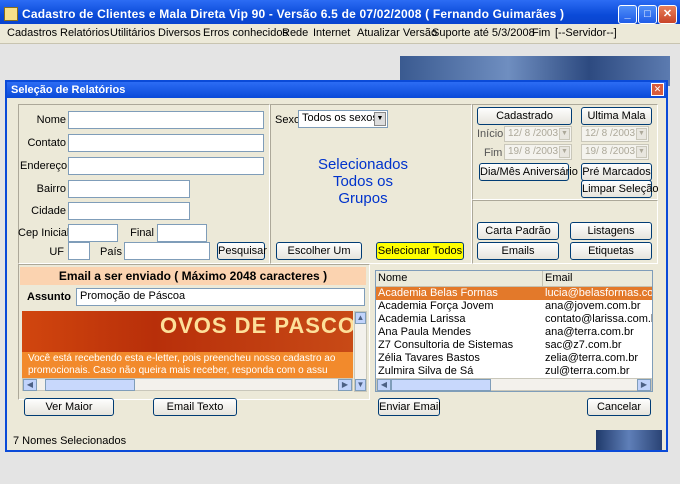 The image size is (680, 484). I want to click on minimize-button: _, so click(627, 14).